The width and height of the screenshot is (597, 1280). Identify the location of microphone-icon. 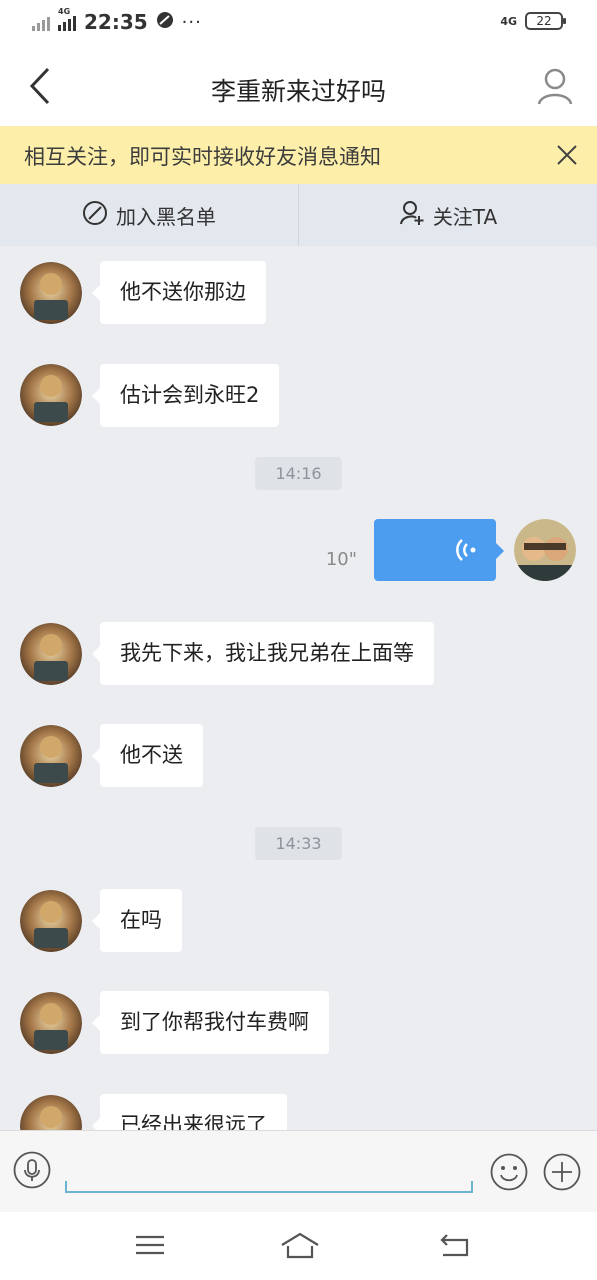
(32, 1170).